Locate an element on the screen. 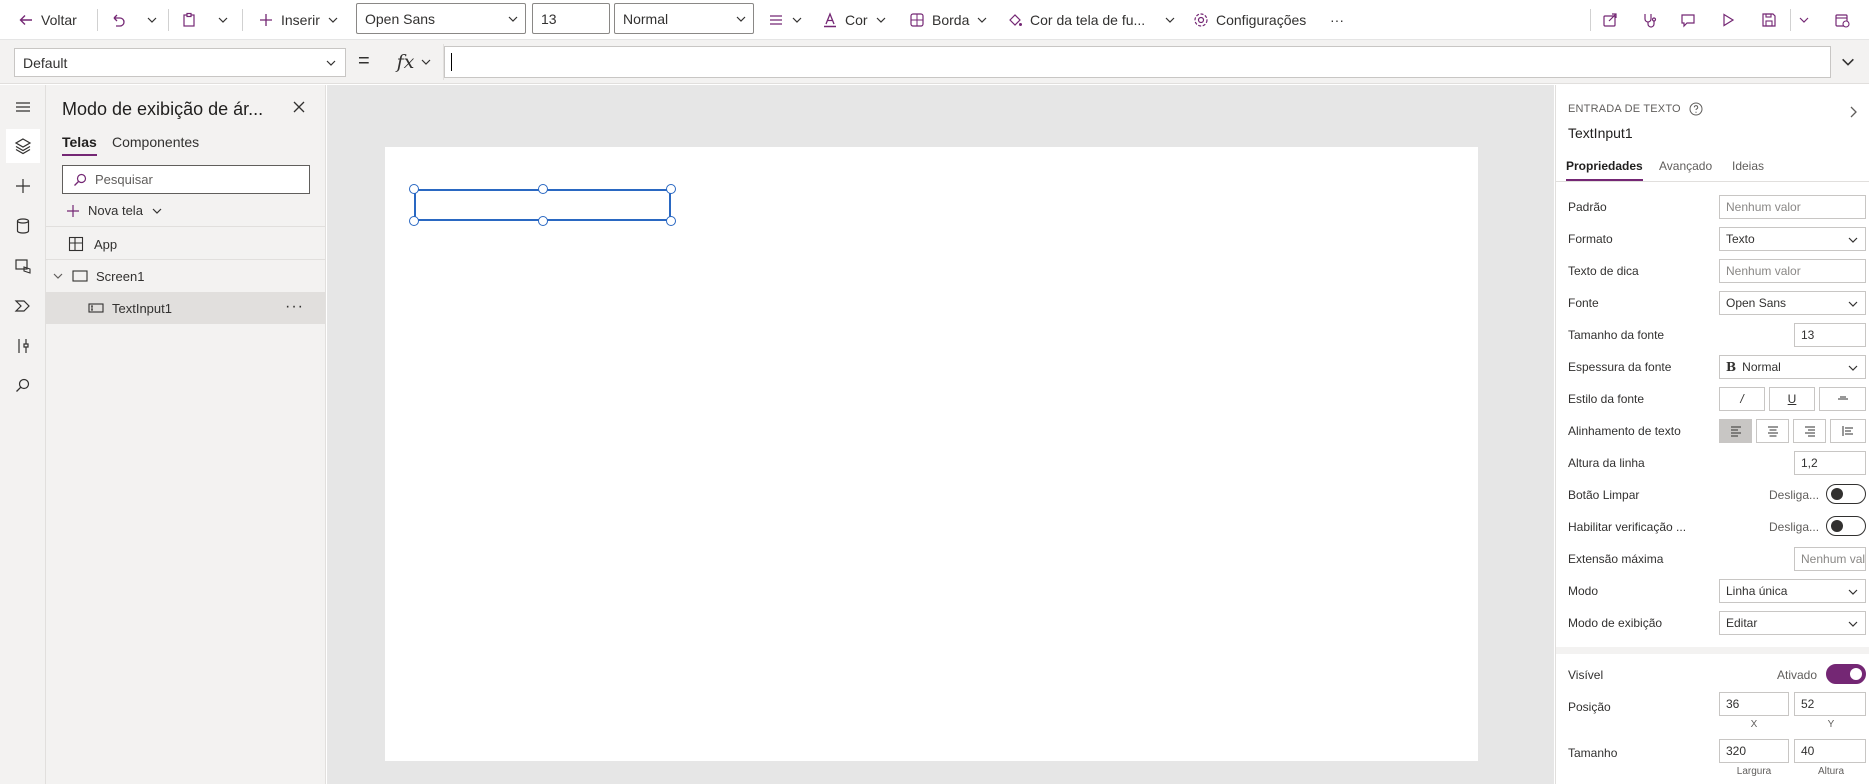 The height and width of the screenshot is (784, 1869). app-checker-button is located at coordinates (1649, 20).